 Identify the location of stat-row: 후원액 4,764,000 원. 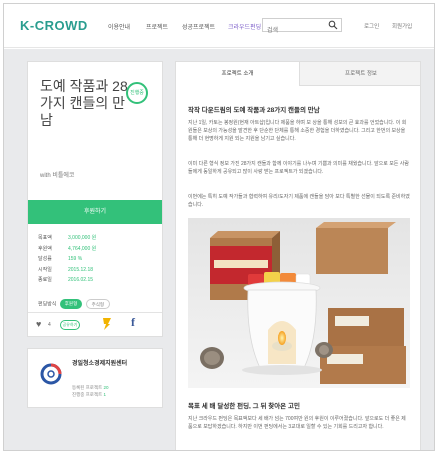
(98, 250).